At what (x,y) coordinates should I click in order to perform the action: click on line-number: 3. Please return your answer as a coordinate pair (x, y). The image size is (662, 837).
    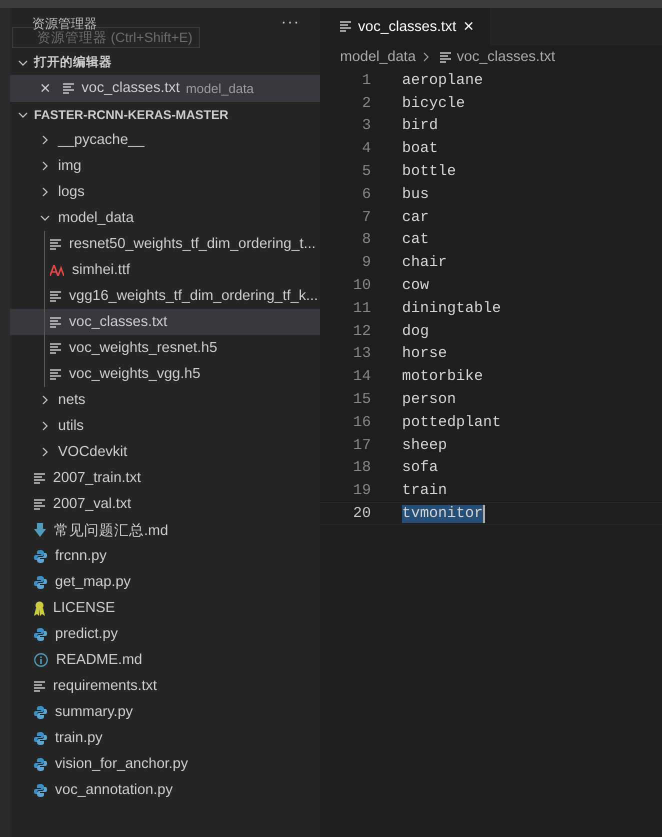
    Looking at the image, I should click on (366, 125).